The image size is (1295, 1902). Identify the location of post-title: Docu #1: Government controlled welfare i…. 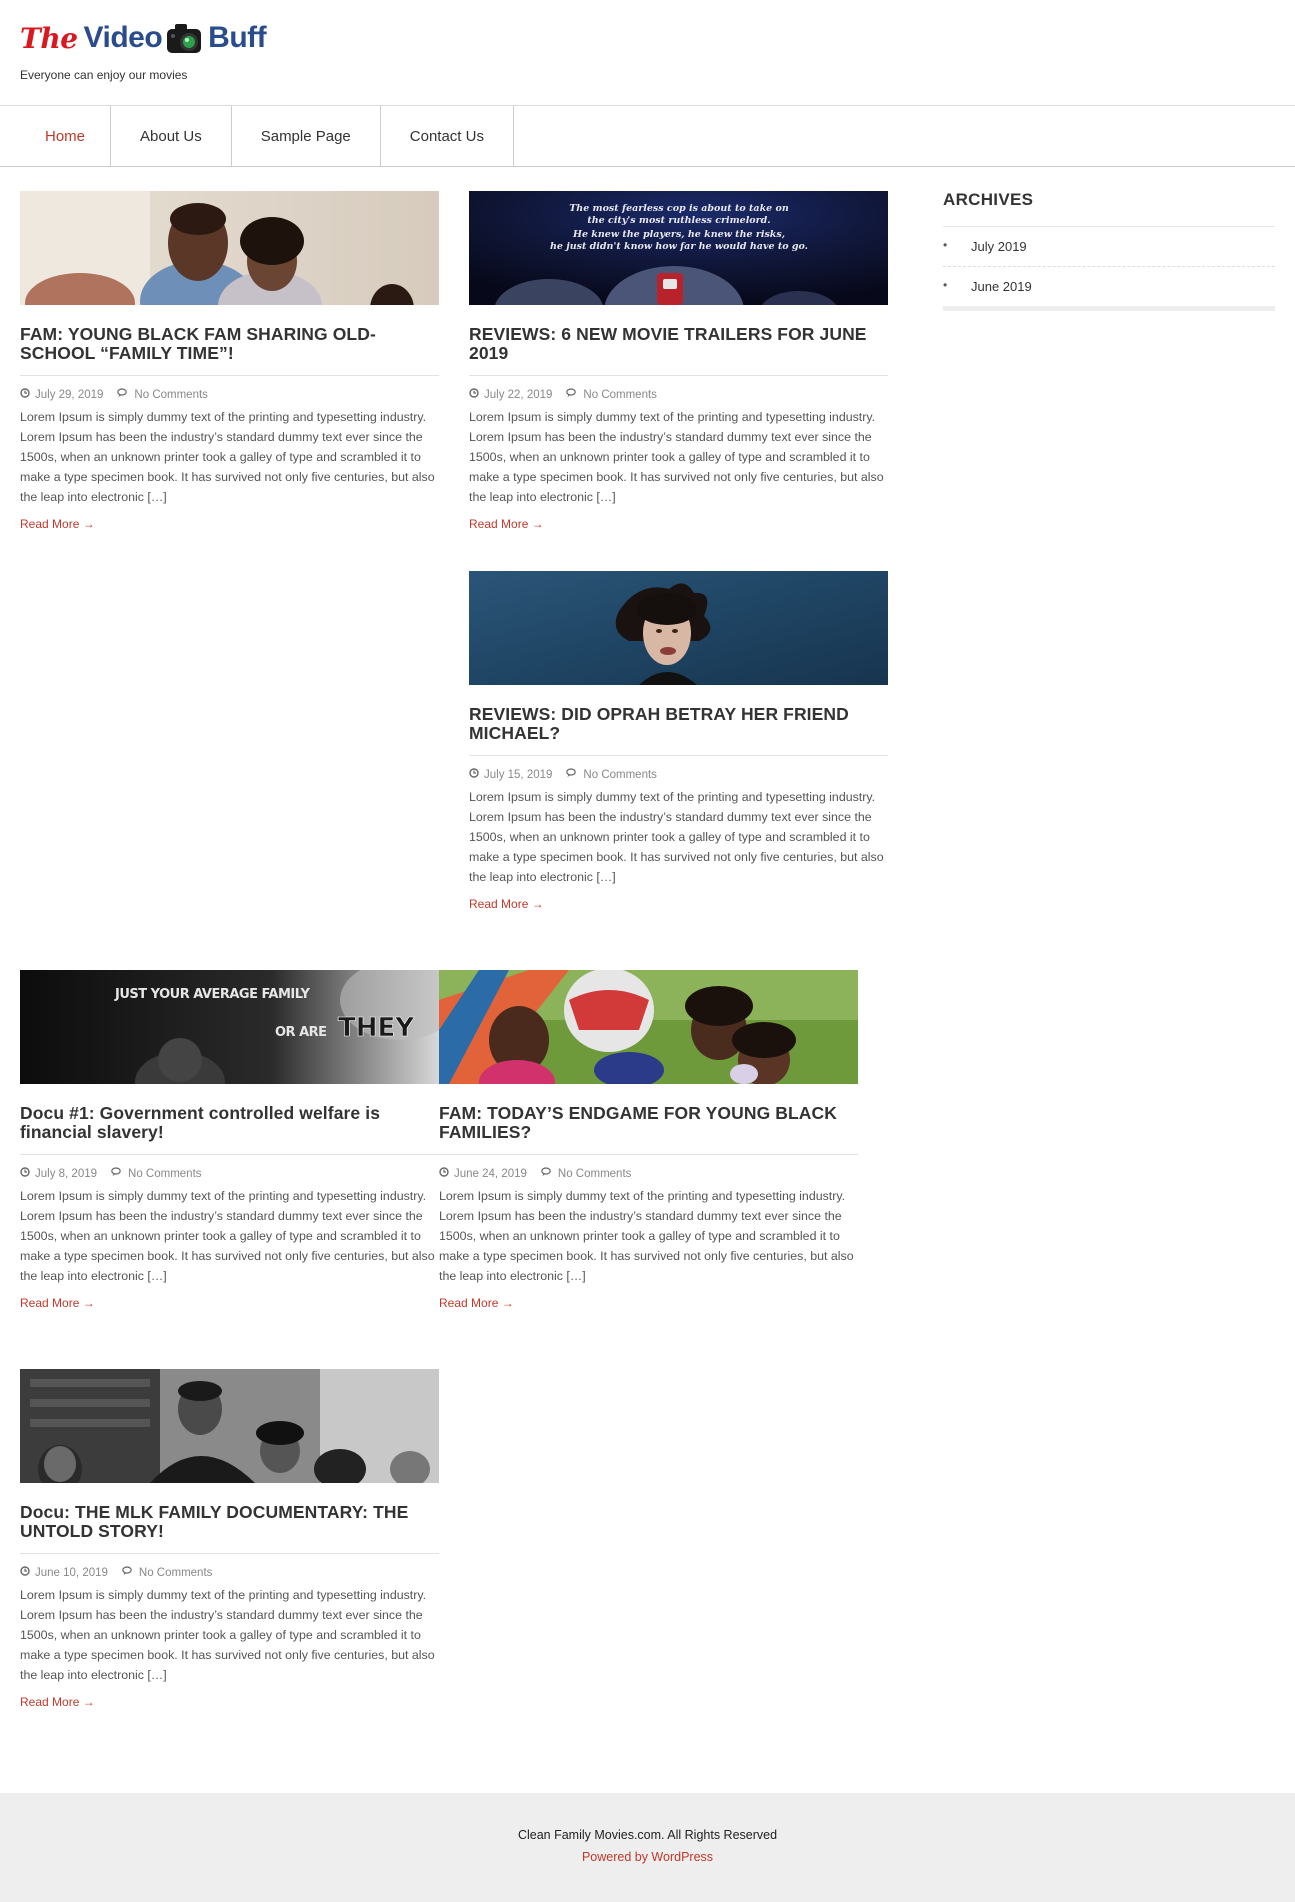
(229, 1129).